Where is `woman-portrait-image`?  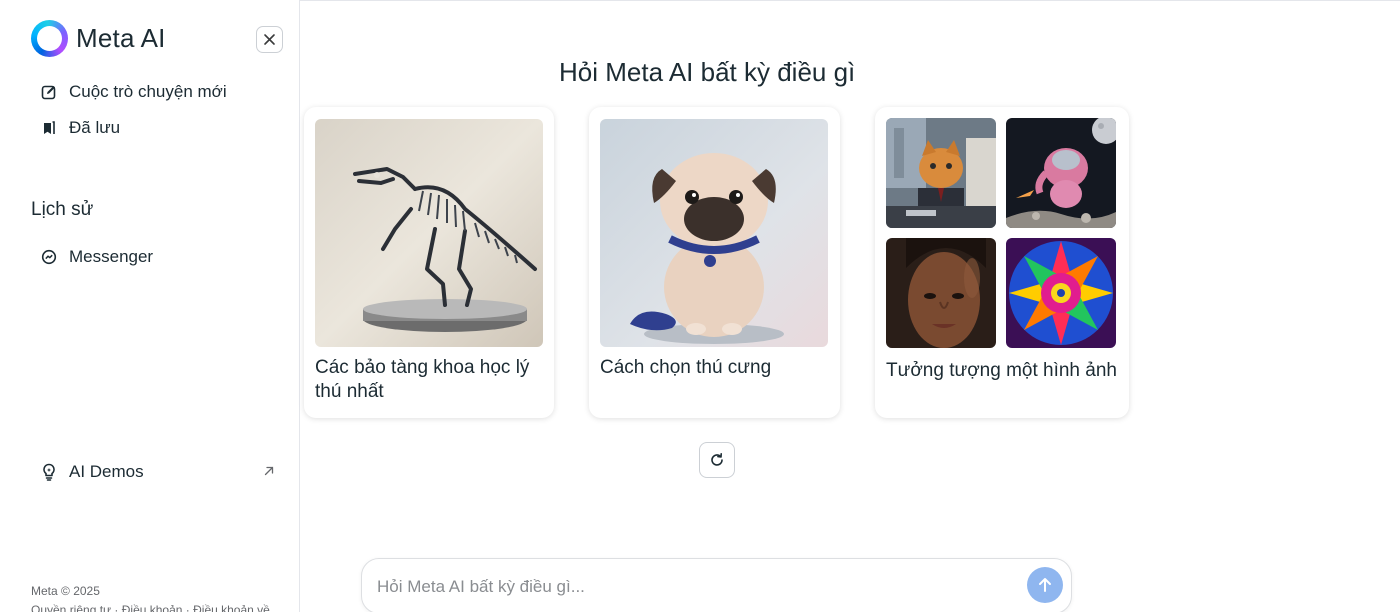 woman-portrait-image is located at coordinates (941, 293).